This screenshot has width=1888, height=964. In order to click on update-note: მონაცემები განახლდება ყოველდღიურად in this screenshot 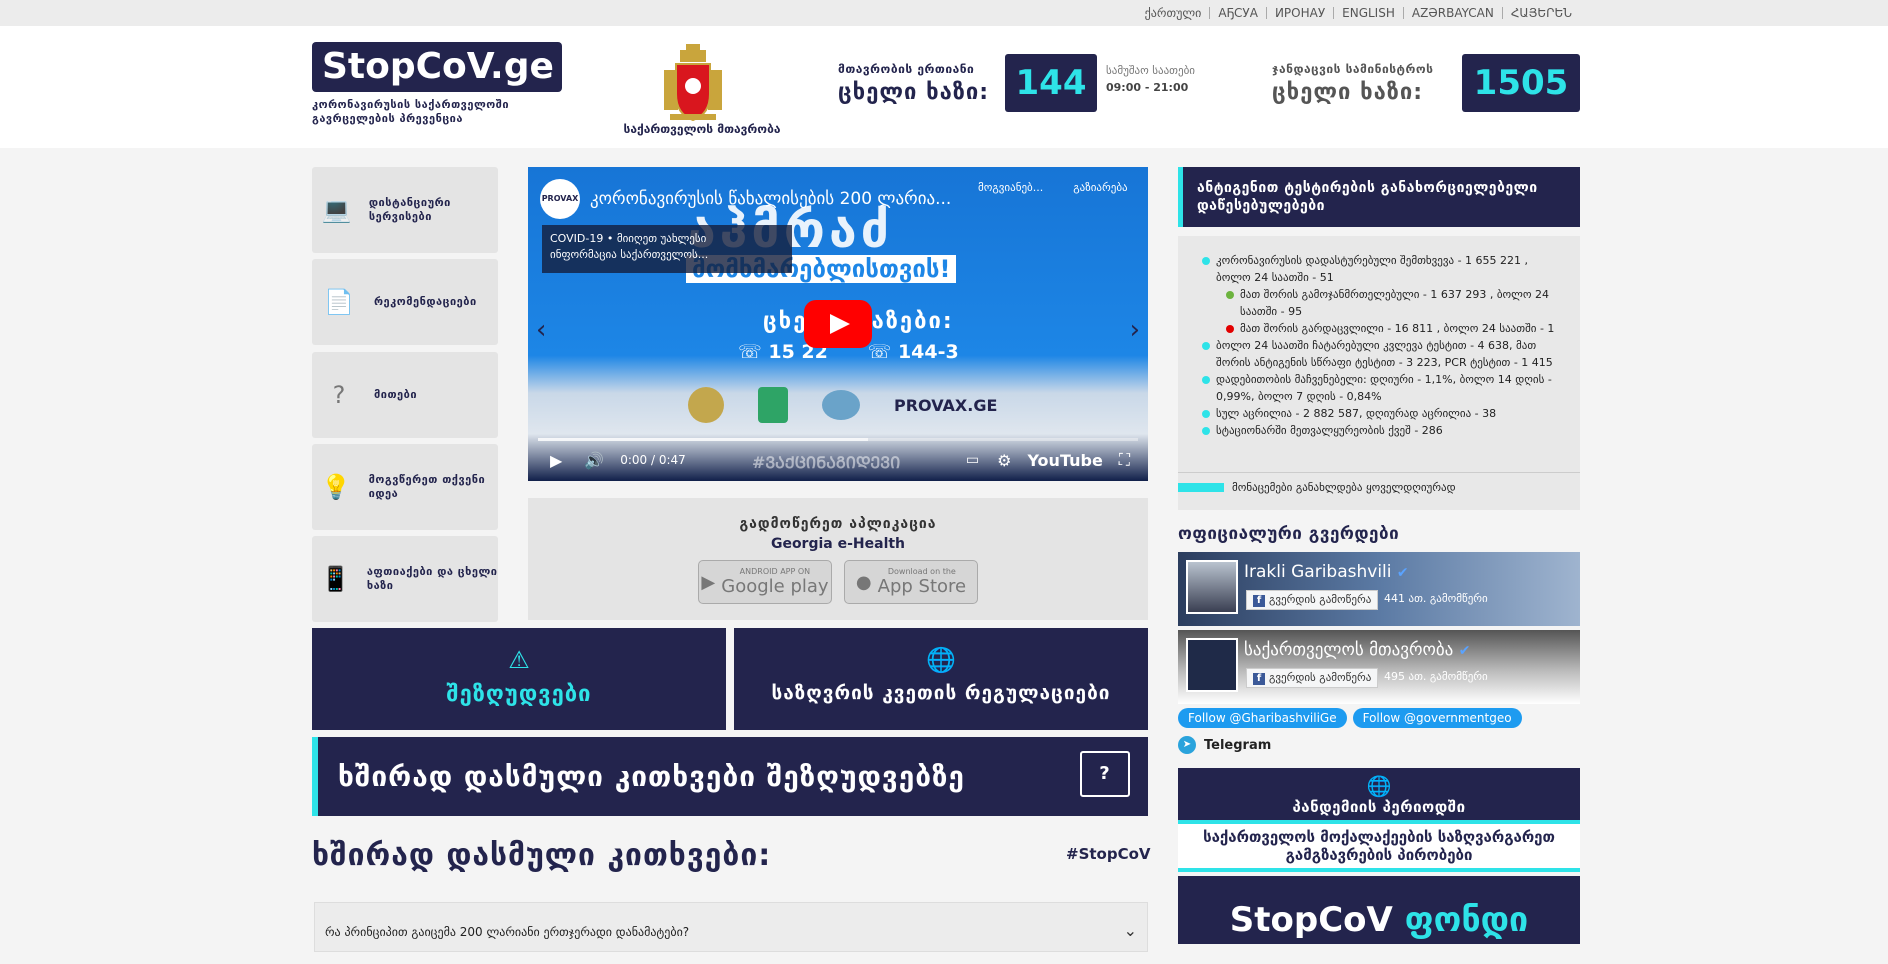, I will do `click(1379, 483)`.